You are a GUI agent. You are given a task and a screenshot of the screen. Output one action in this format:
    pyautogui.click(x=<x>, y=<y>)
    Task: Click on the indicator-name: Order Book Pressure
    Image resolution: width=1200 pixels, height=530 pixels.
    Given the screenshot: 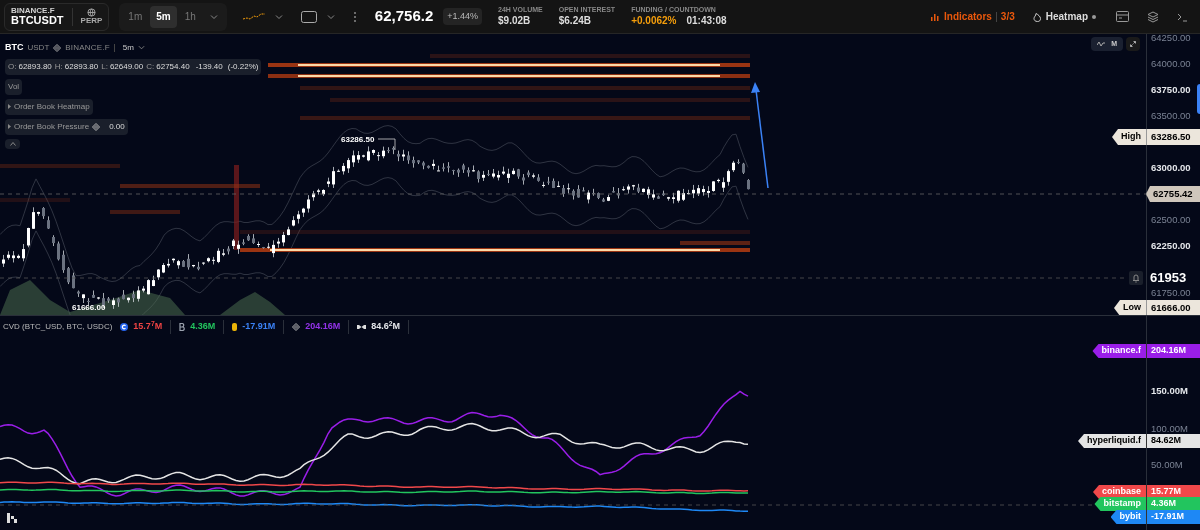 What is the action you would take?
    pyautogui.click(x=52, y=126)
    